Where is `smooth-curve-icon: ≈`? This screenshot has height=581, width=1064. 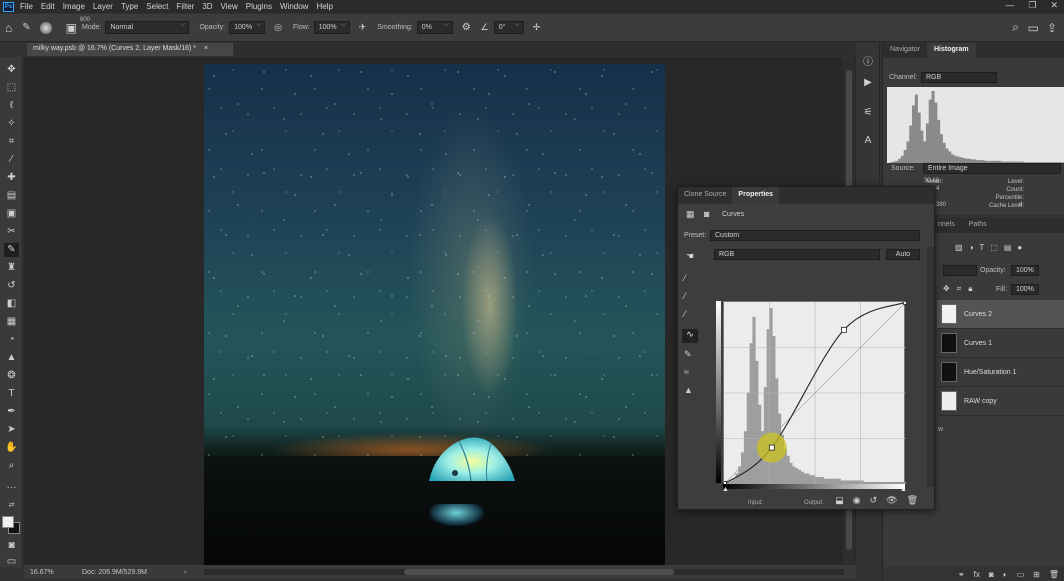 smooth-curve-icon: ≈ is located at coordinates (686, 372).